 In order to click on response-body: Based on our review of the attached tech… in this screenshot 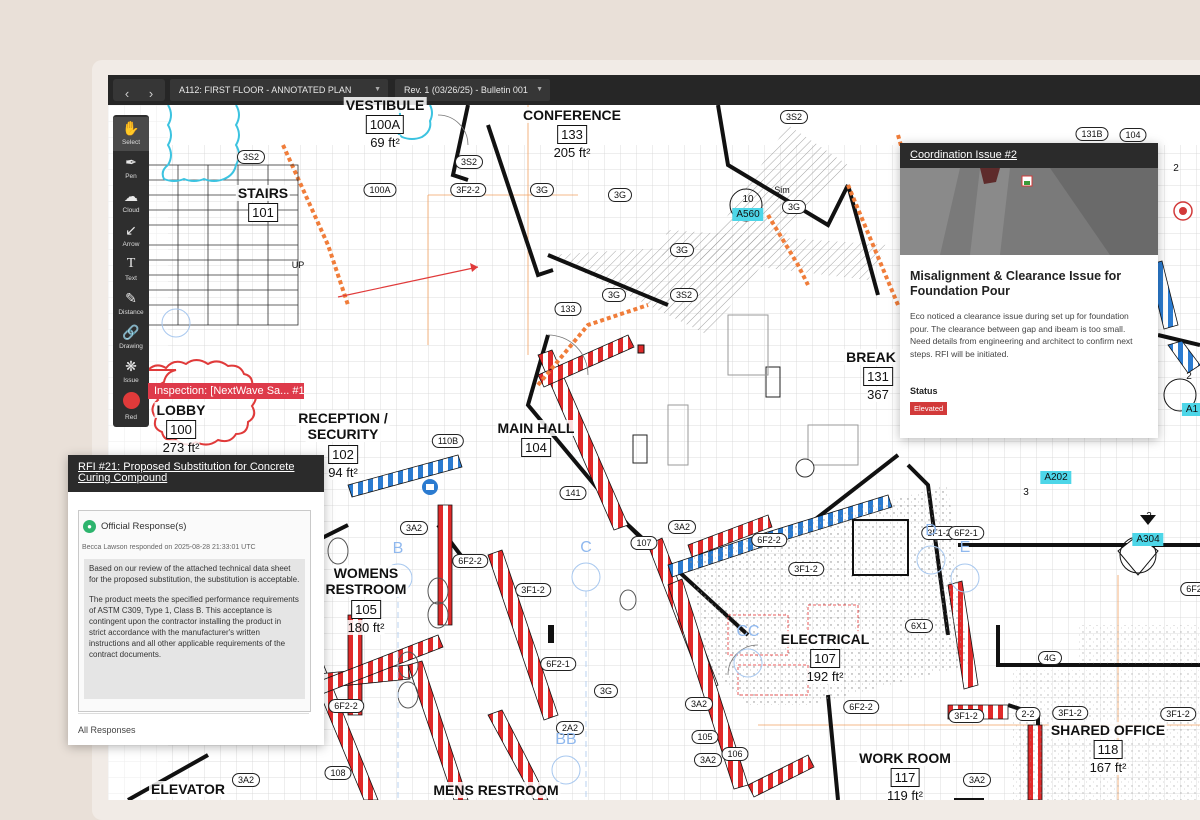, I will do `click(194, 629)`.